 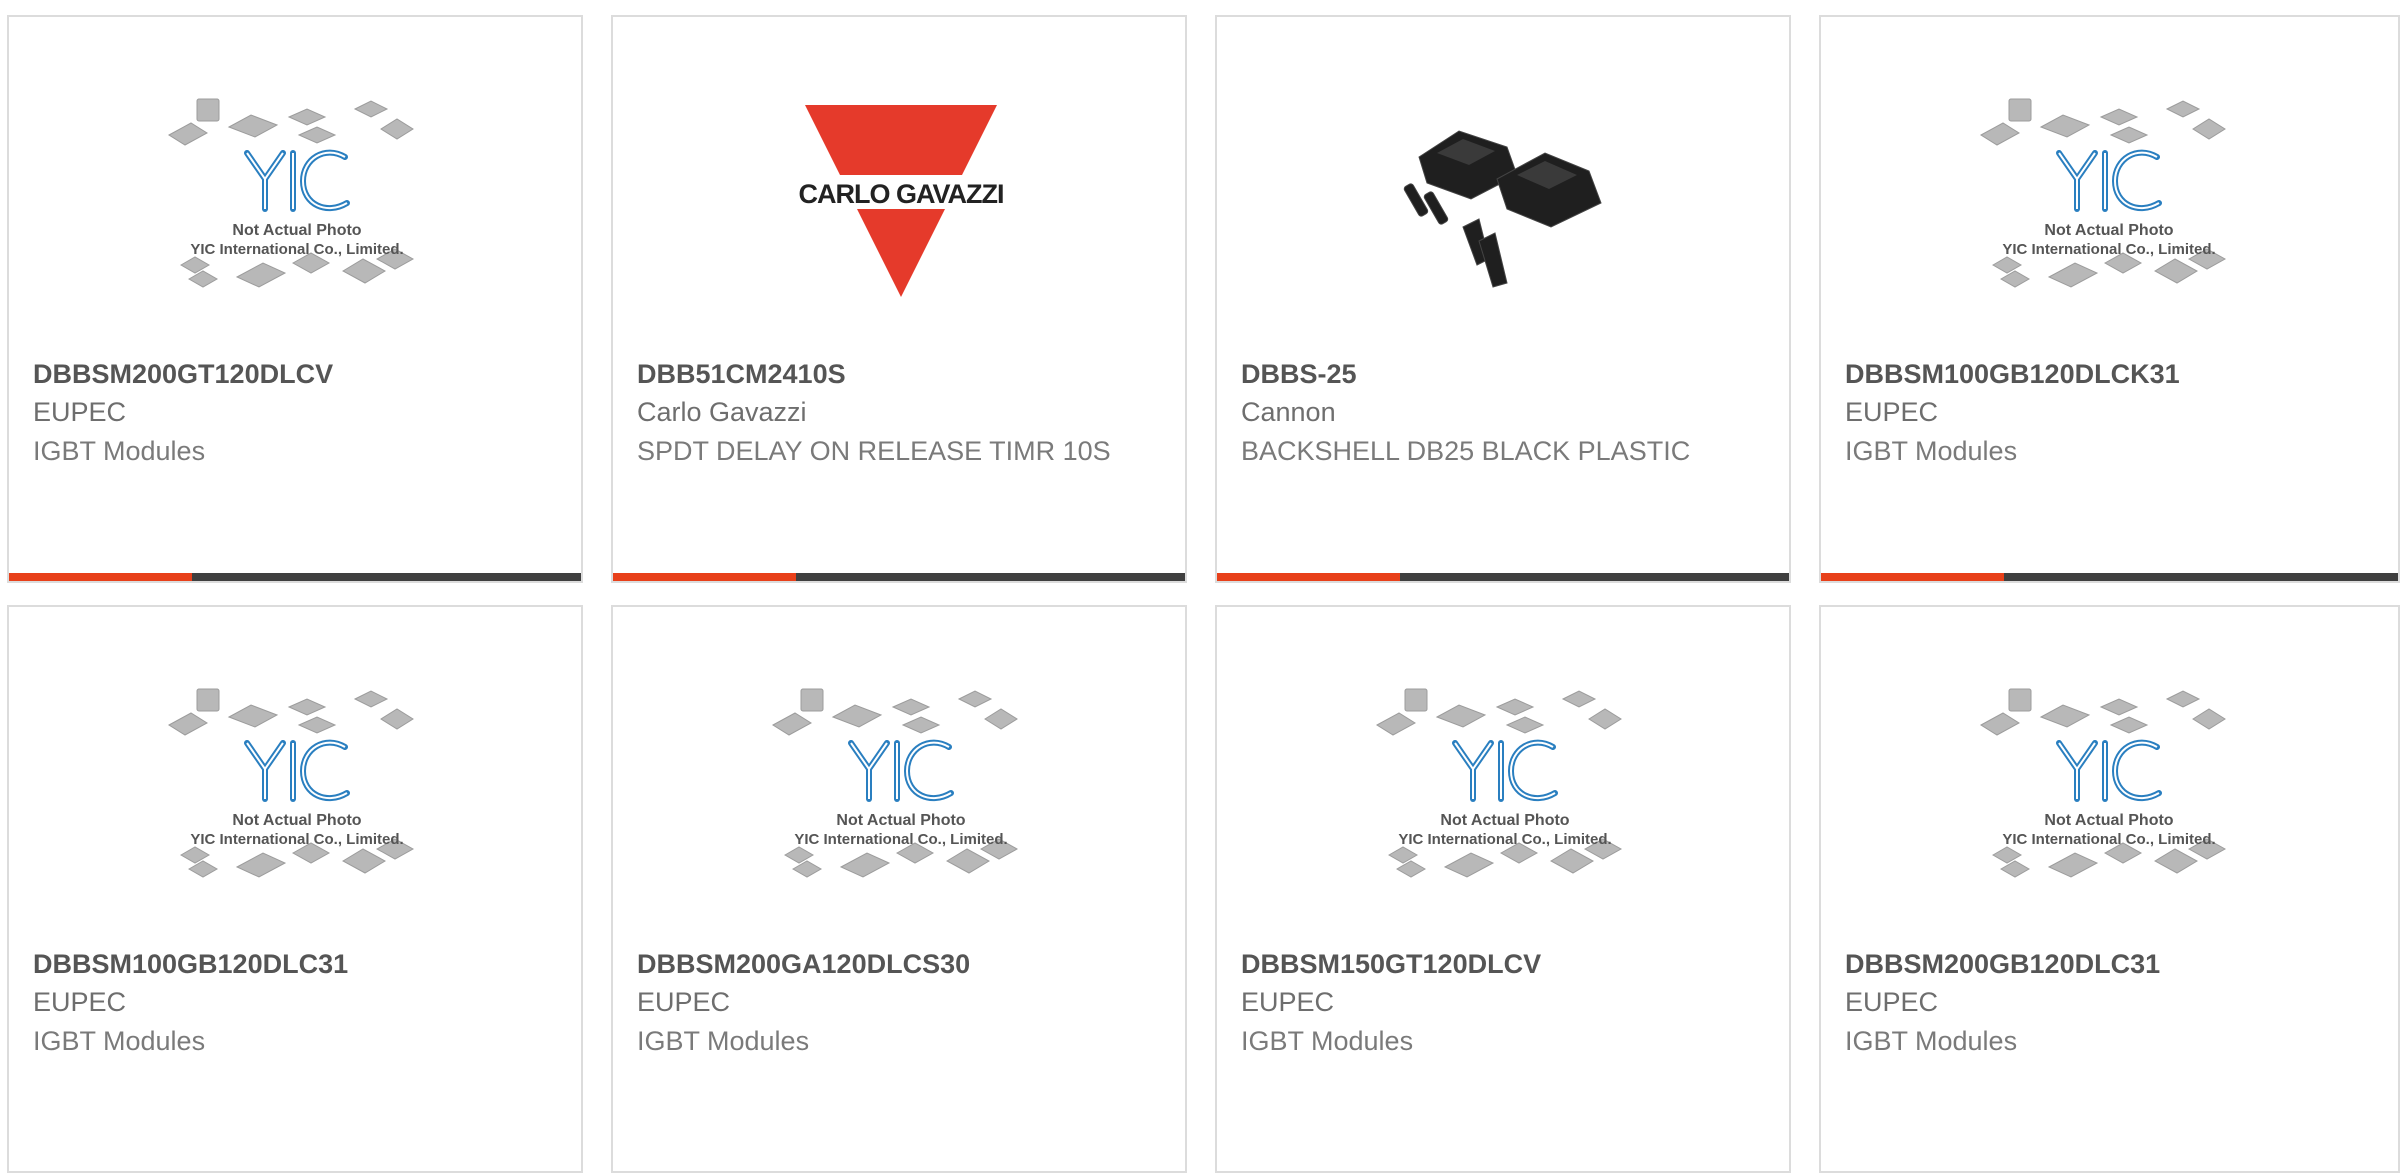 I want to click on description: BACKSHELL DB25 BLACK PLASTIC, so click(x=1466, y=451).